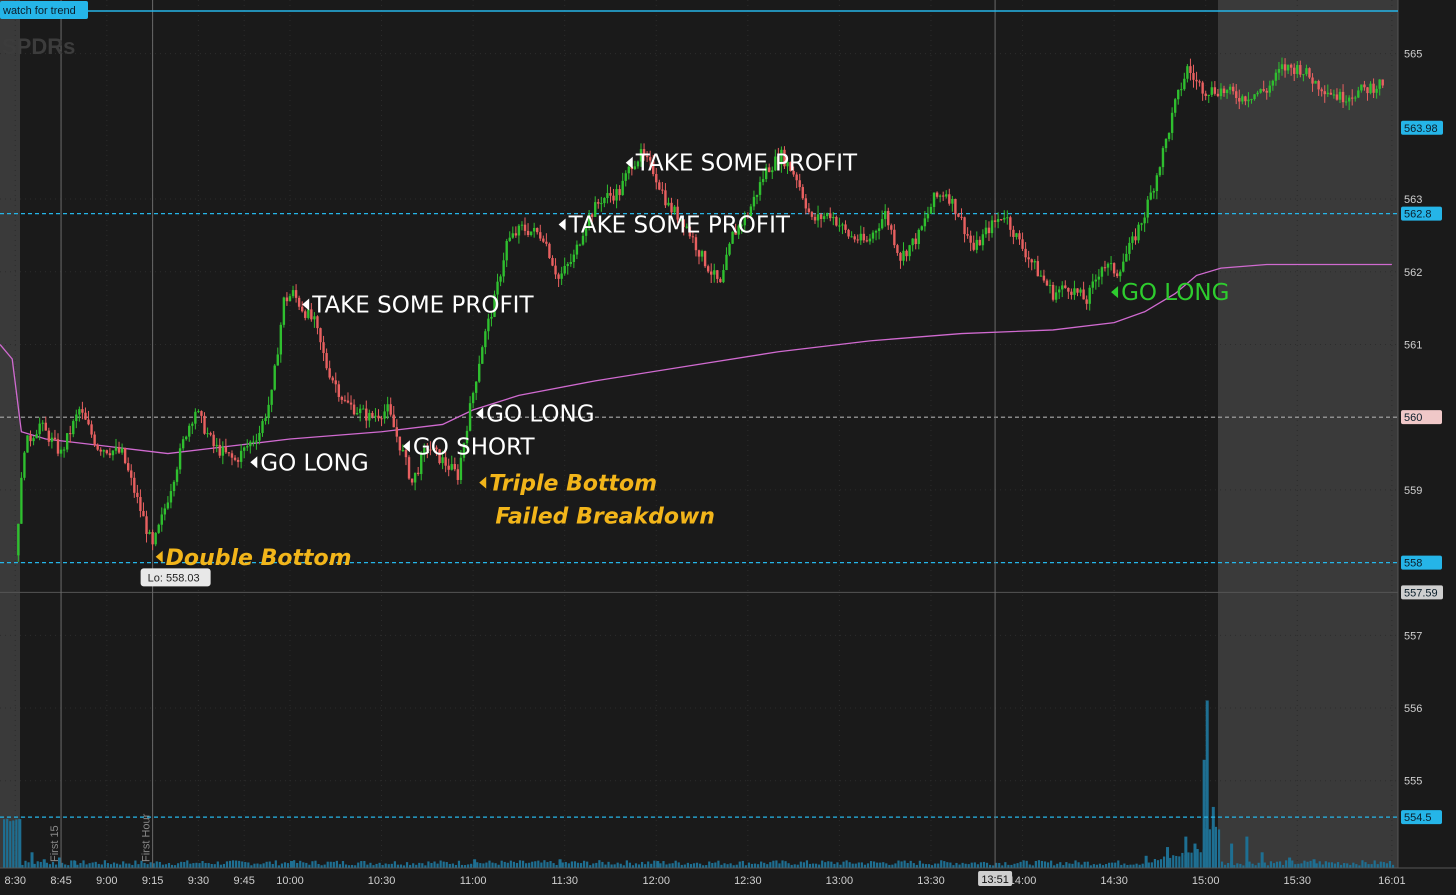 Image resolution: width=1456 pixels, height=895 pixels. I want to click on header-tag: watch for trend, so click(39, 11).